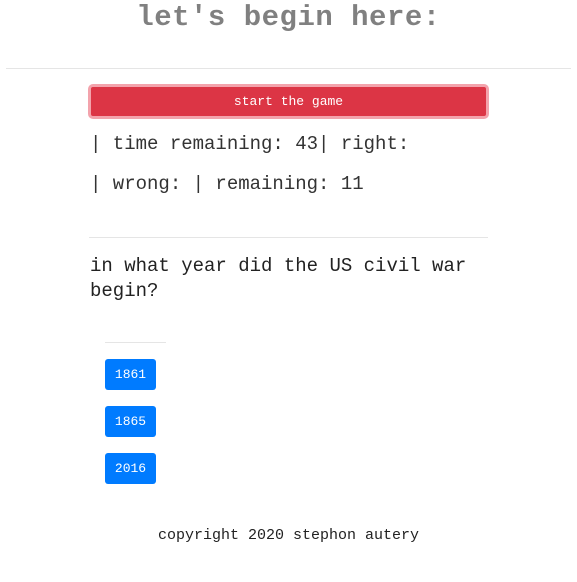 Image resolution: width=577 pixels, height=582 pixels. I want to click on question-text: in what year did the US civil war begin?, so click(278, 278).